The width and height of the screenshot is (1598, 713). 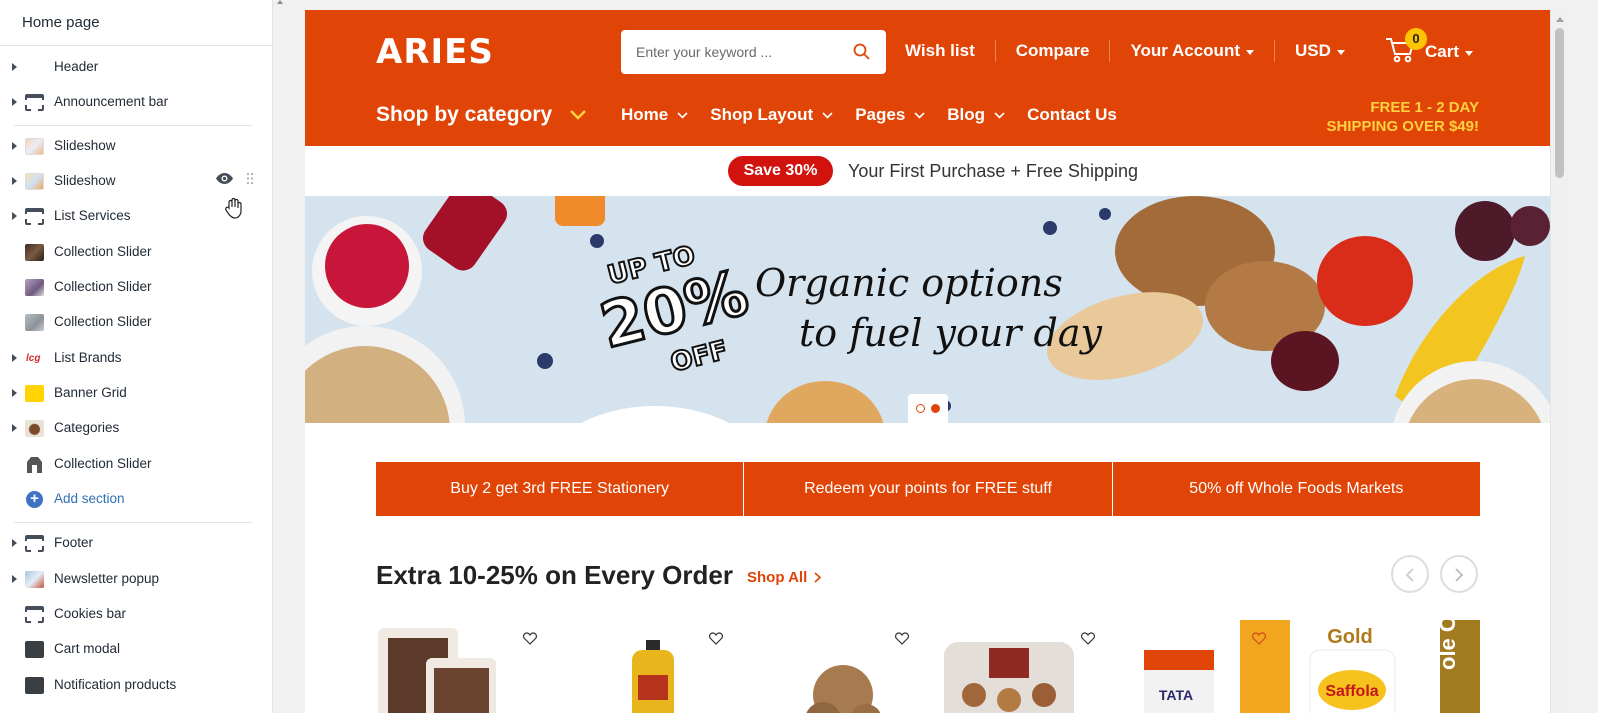 I want to click on slide-pagination, so click(x=928, y=408).